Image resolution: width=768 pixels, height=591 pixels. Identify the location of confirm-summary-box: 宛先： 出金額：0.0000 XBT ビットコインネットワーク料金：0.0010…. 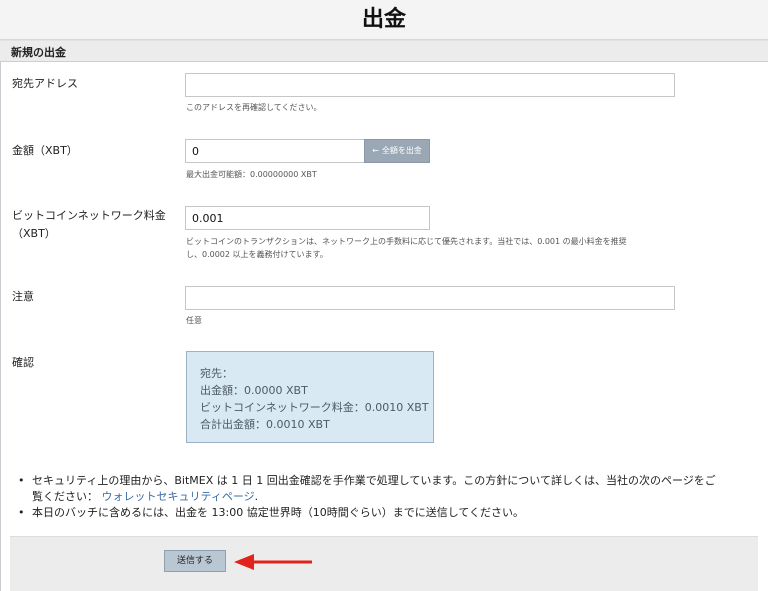
(310, 397).